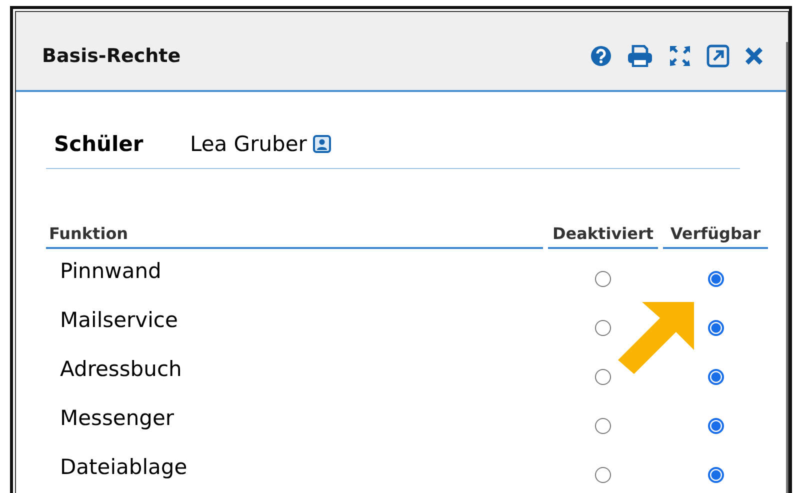 The width and height of the screenshot is (799, 493). I want to click on function-label: Pinnwand, so click(110, 271).